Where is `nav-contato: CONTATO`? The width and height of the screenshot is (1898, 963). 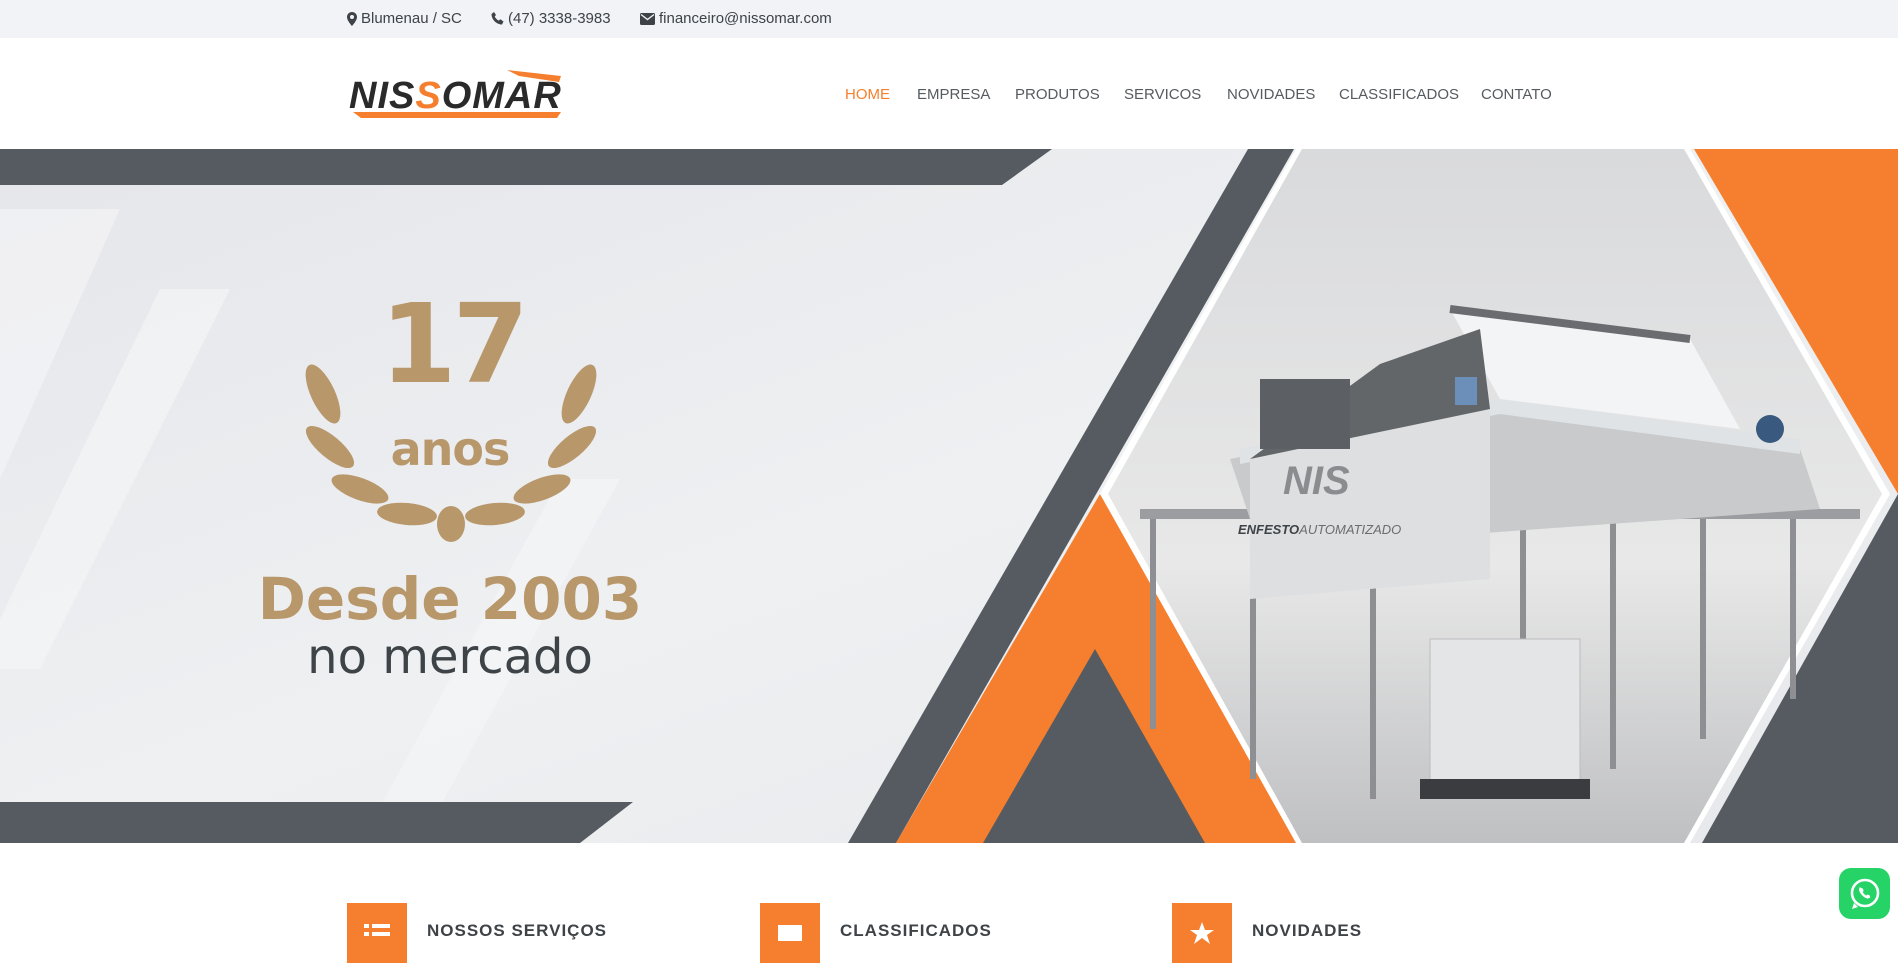
nav-contato: CONTATO is located at coordinates (1516, 94).